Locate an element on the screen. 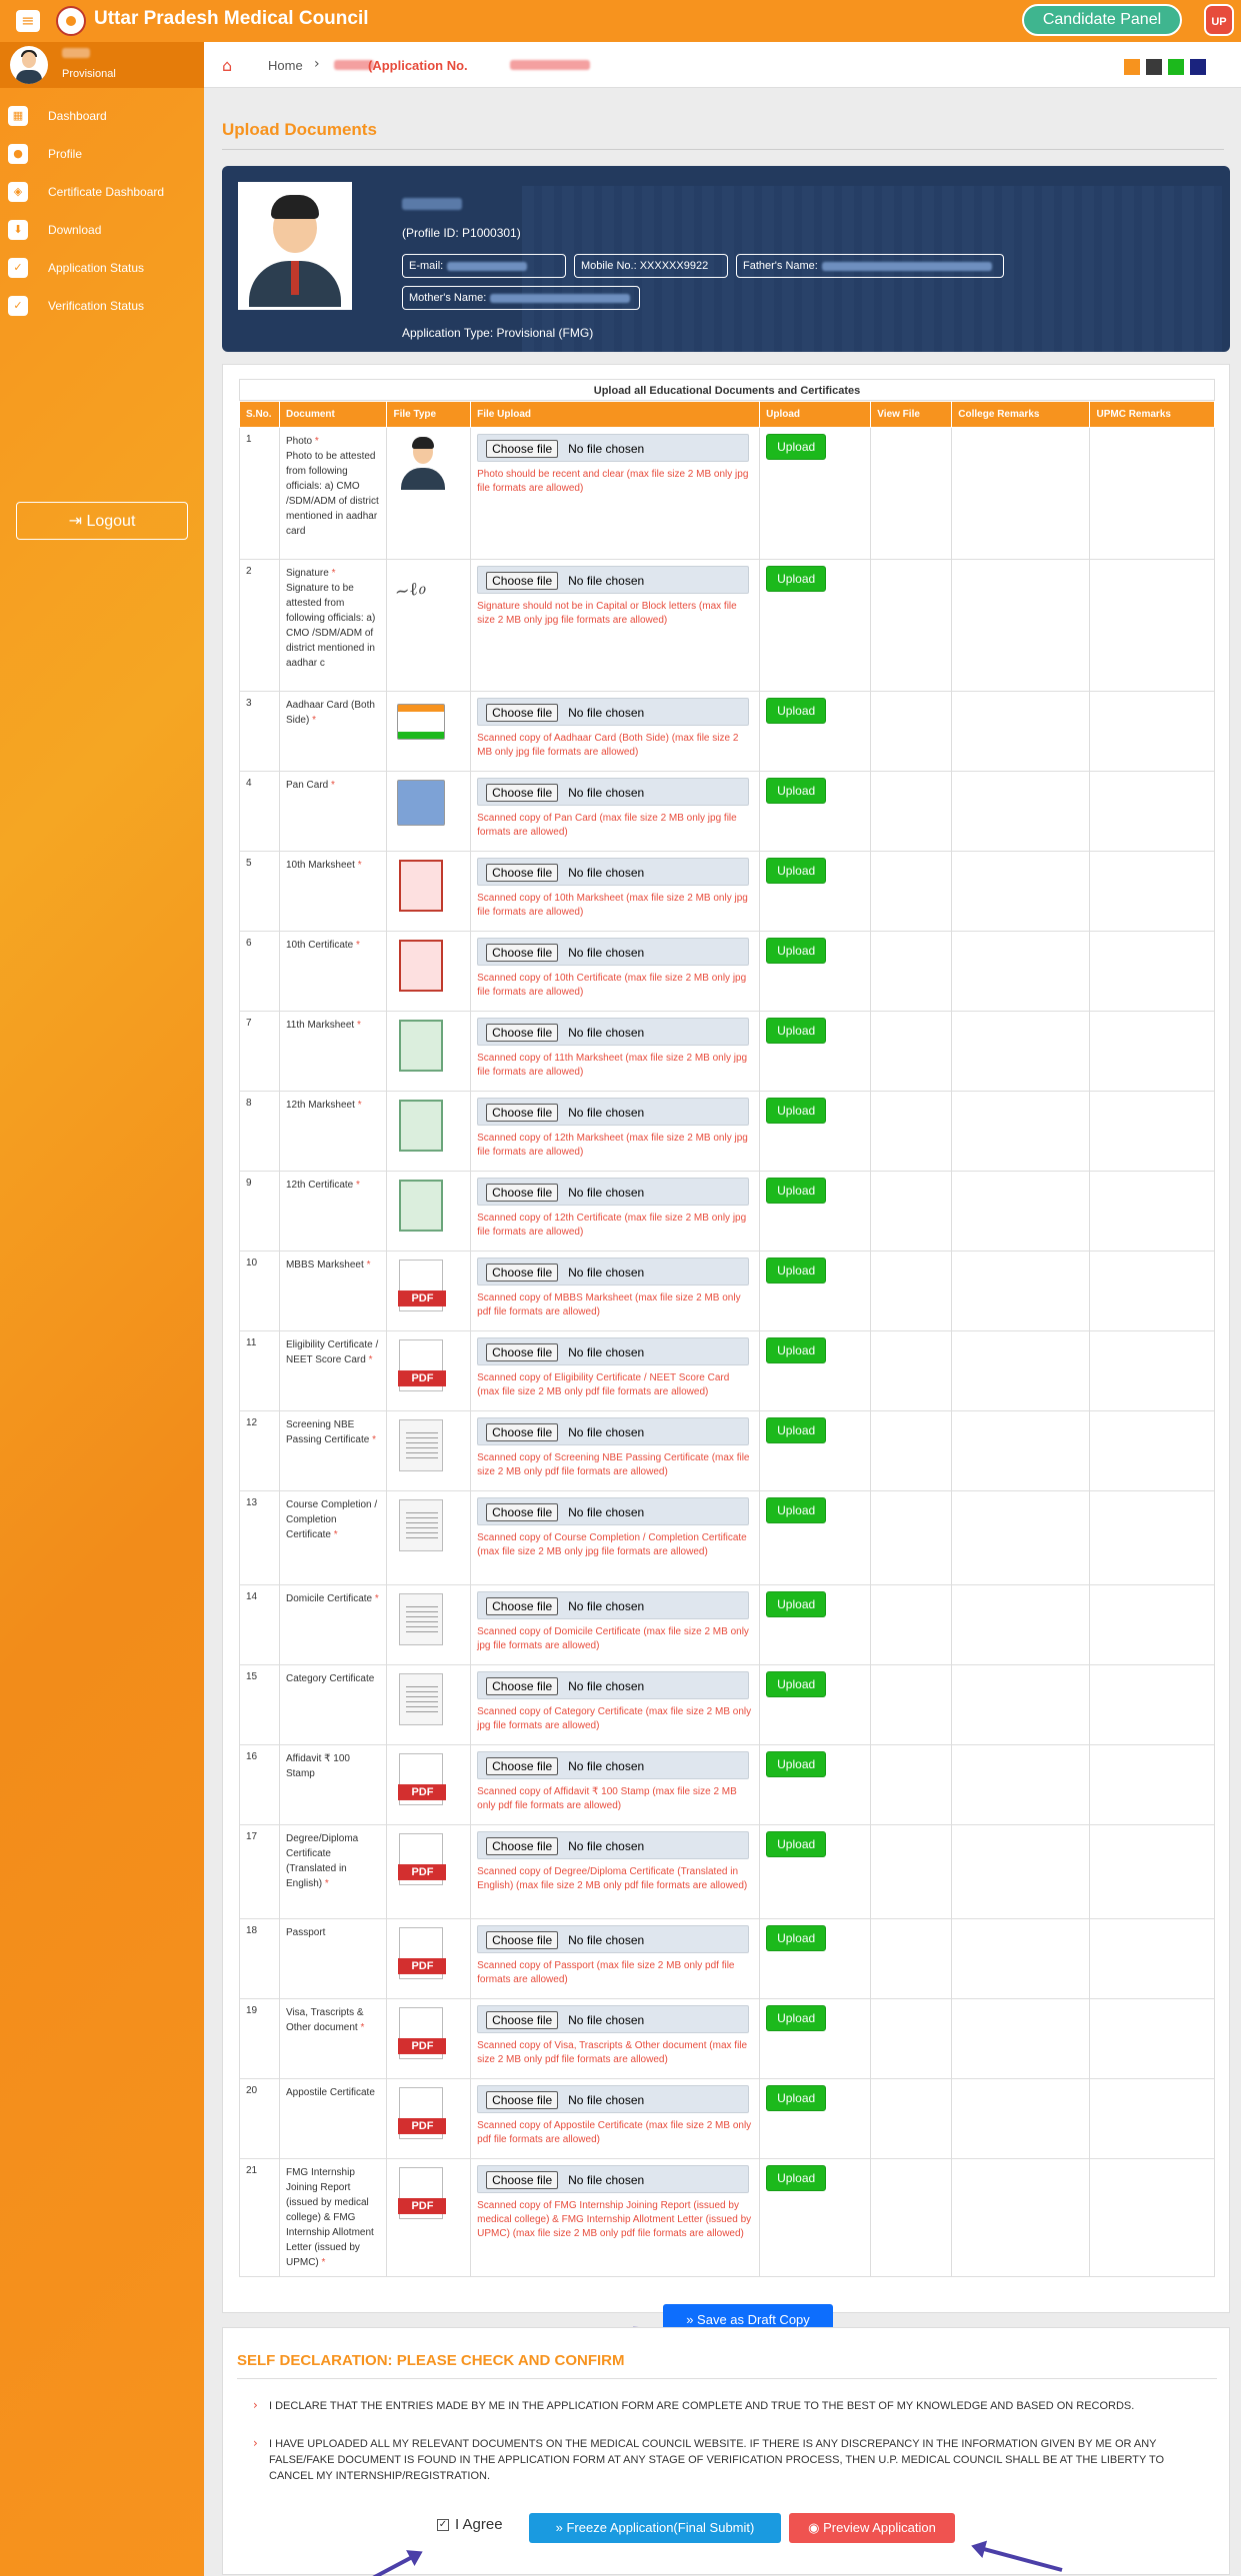  home-icon: ⌂ is located at coordinates (231, 66).